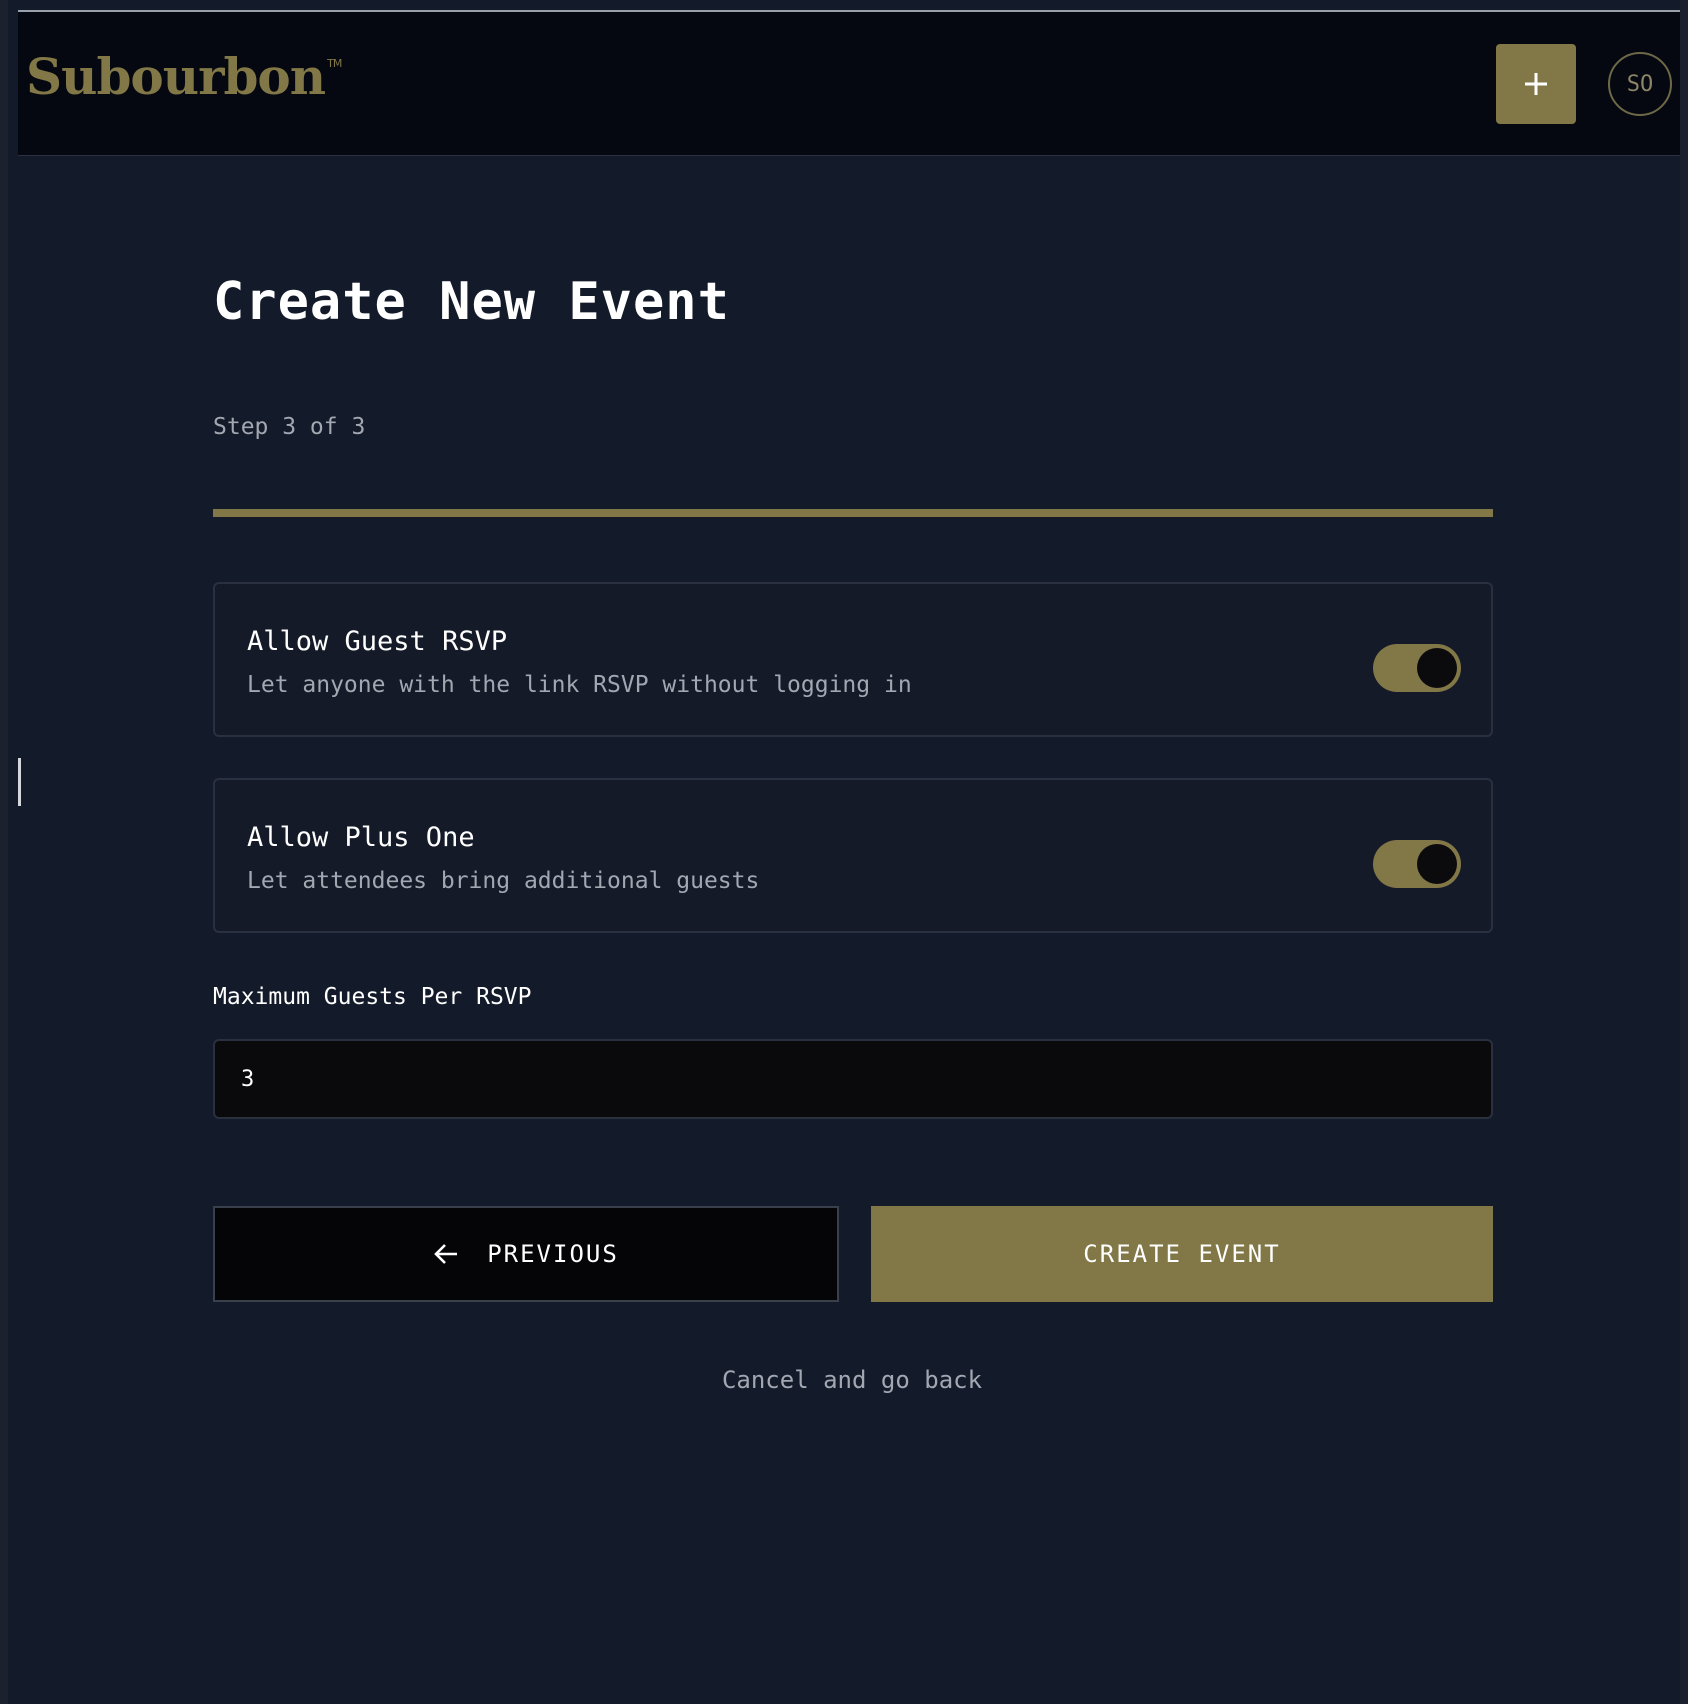 This screenshot has height=1704, width=1688. I want to click on create-event-submit-button: CREATE EVENT, so click(1182, 1254).